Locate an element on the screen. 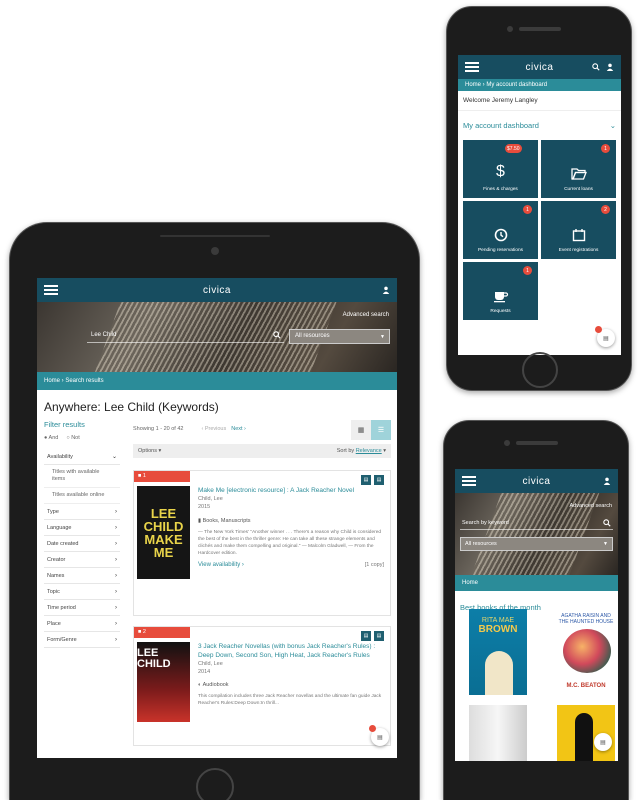  tile-fines: $7.50 $ Fines & charges is located at coordinates (500, 169).